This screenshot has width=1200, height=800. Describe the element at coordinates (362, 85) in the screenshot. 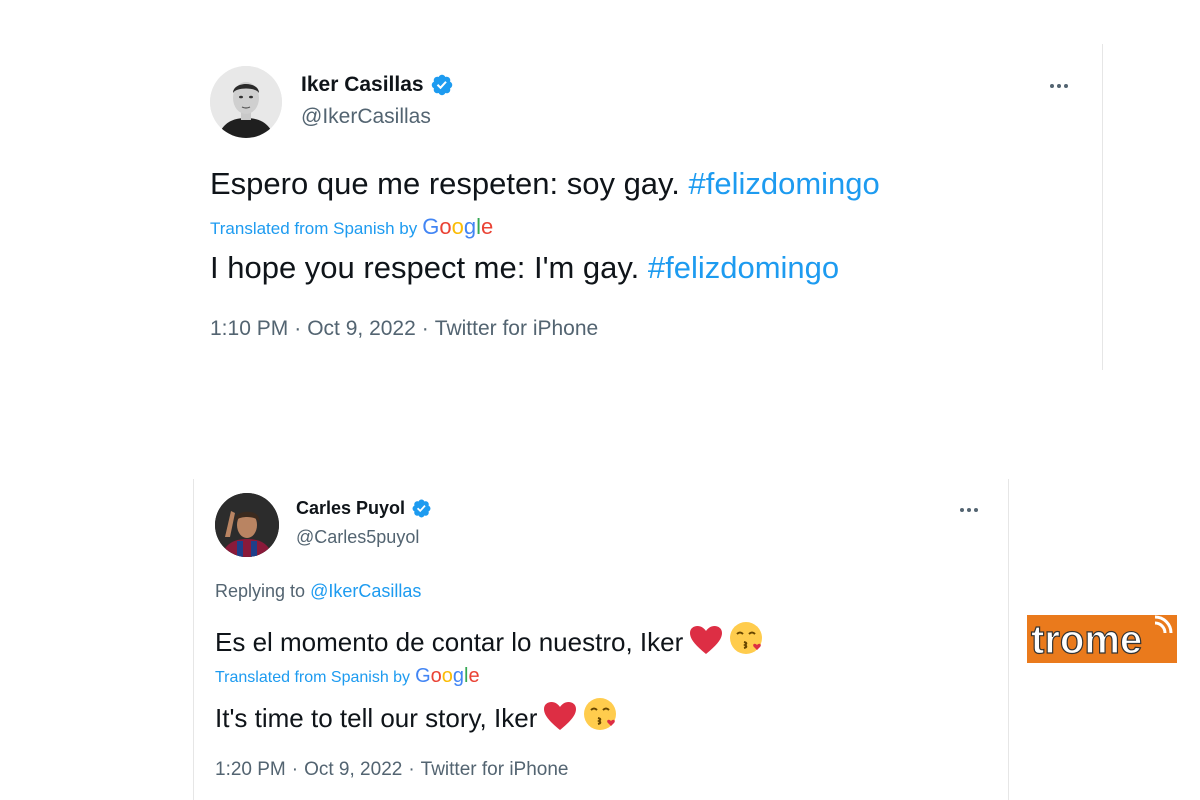

I see `display-name: Iker Casillas` at that location.